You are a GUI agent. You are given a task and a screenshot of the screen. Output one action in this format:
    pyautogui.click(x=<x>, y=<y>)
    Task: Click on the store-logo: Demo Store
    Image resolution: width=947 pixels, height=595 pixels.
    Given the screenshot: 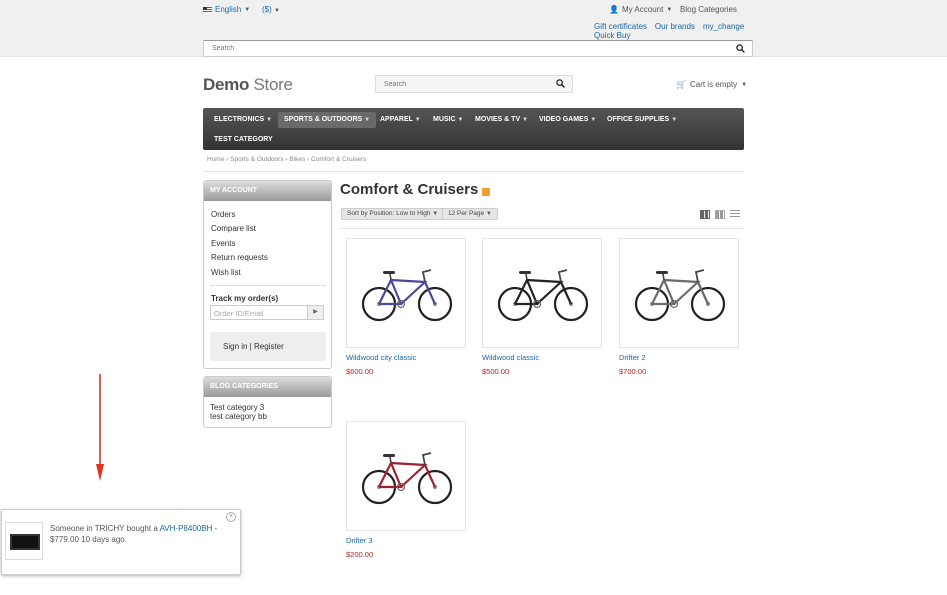 What is the action you would take?
    pyautogui.click(x=248, y=85)
    